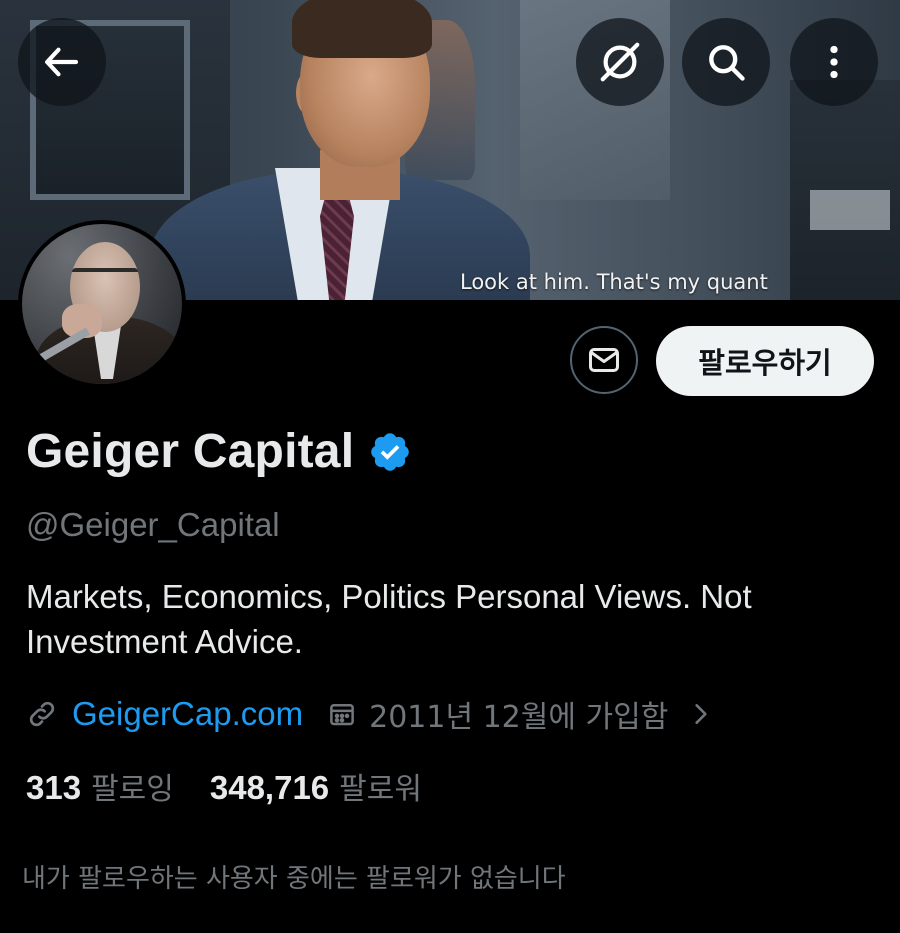  Describe the element at coordinates (105, 277) in the screenshot. I see `avatar-glasses` at that location.